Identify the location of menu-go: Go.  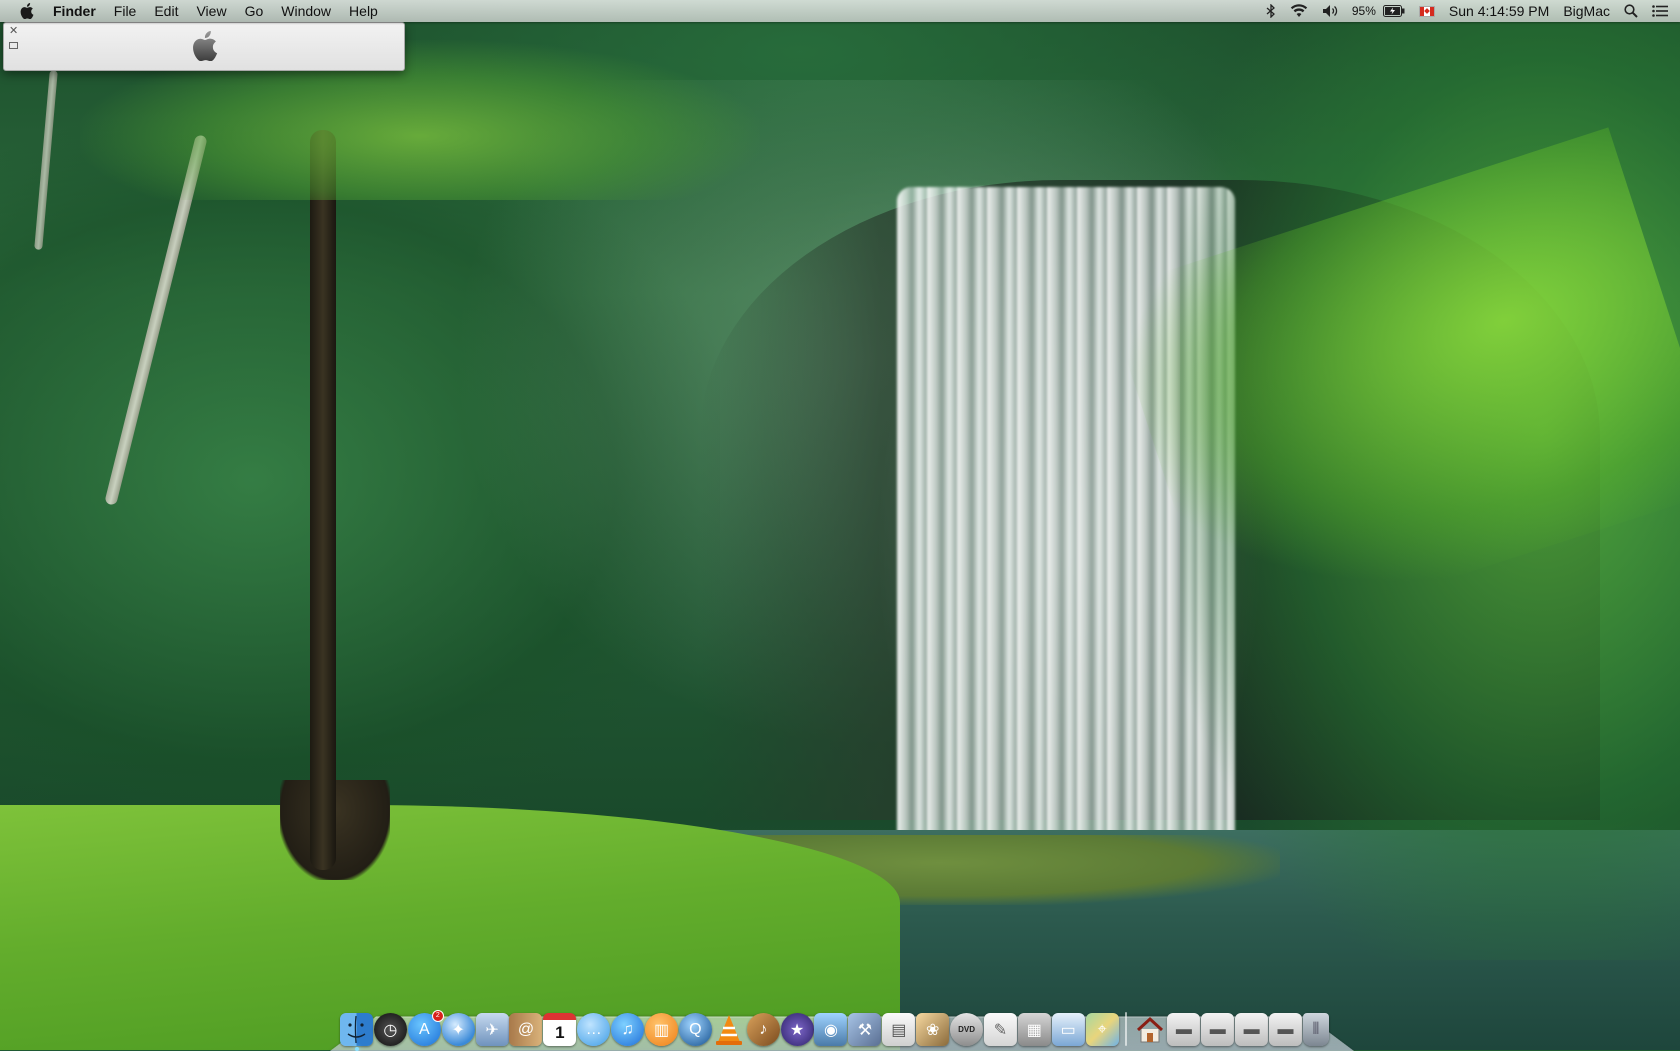
(254, 11).